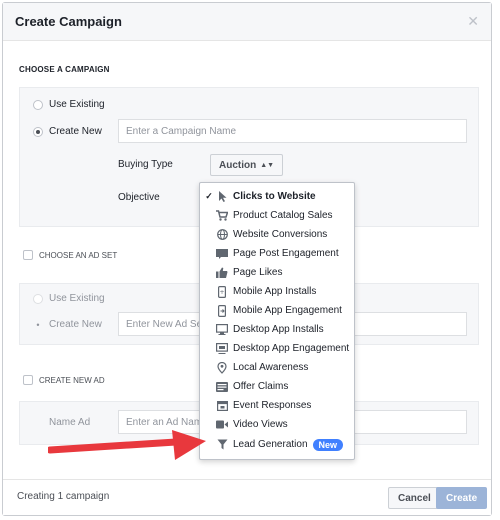 Image resolution: width=500 pixels, height=520 pixels. Describe the element at coordinates (75, 324) in the screenshot. I see `ad-set-create-new-label: Create New` at that location.